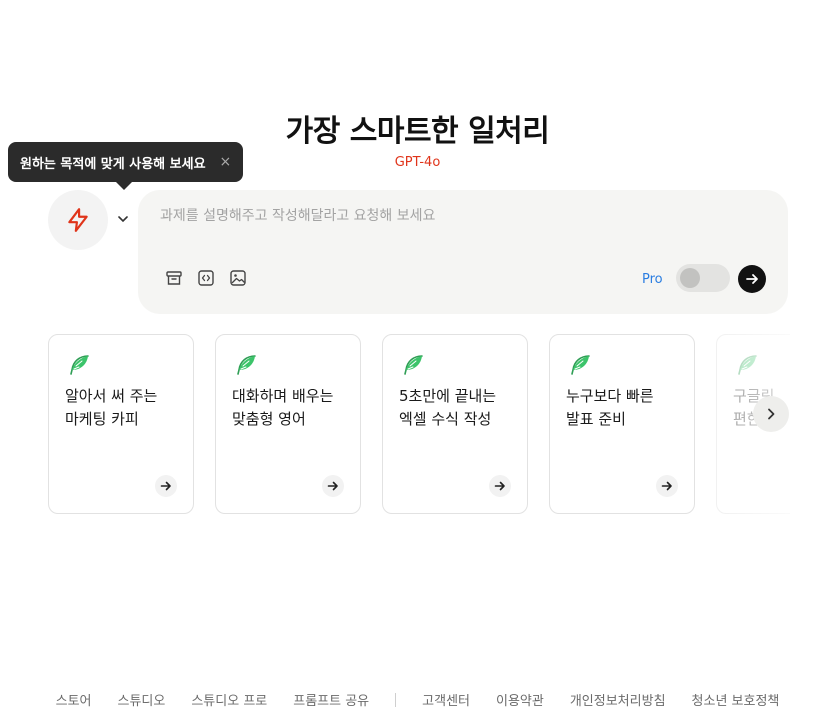 This screenshot has height=725, width=835. I want to click on chevron-down-icon, so click(123, 219).